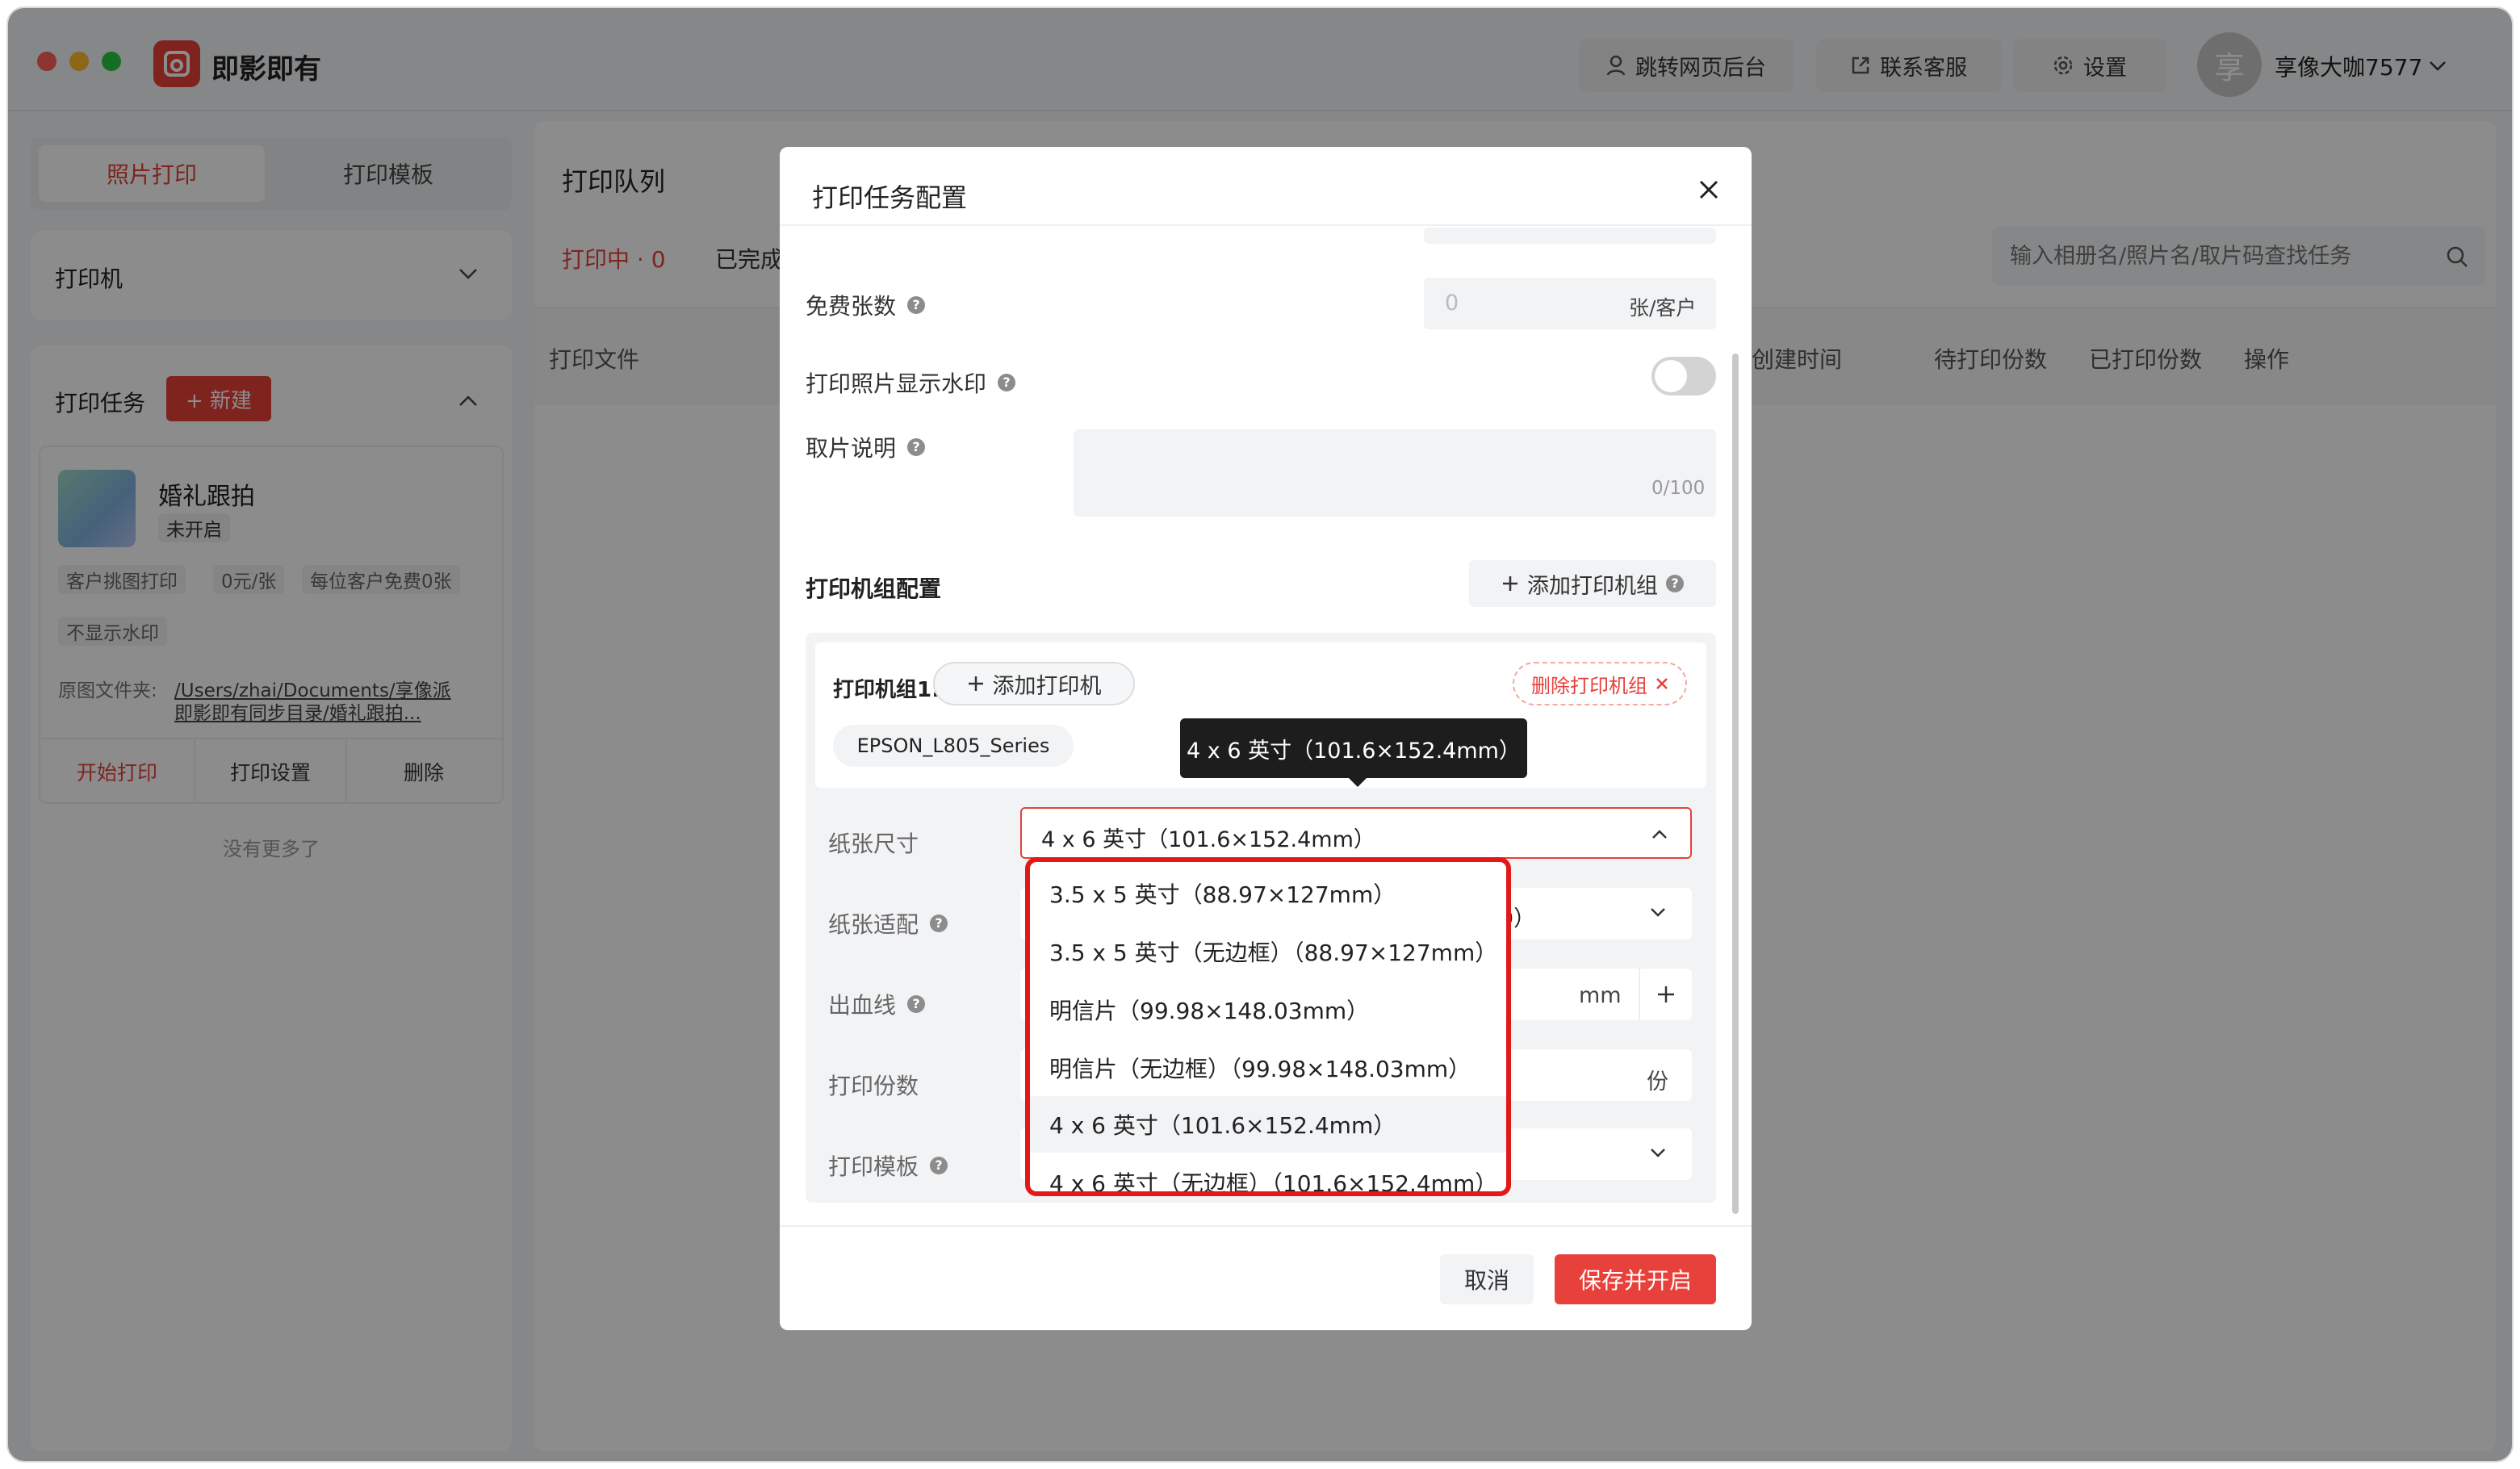  I want to click on add-printer-button: 添加打印机, so click(1034, 683).